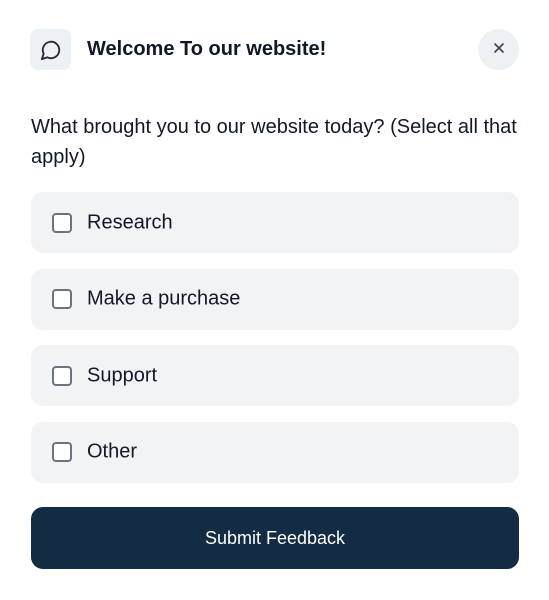  What do you see at coordinates (275, 538) in the screenshot?
I see `submit-feedback-button: Submit Feedback` at bounding box center [275, 538].